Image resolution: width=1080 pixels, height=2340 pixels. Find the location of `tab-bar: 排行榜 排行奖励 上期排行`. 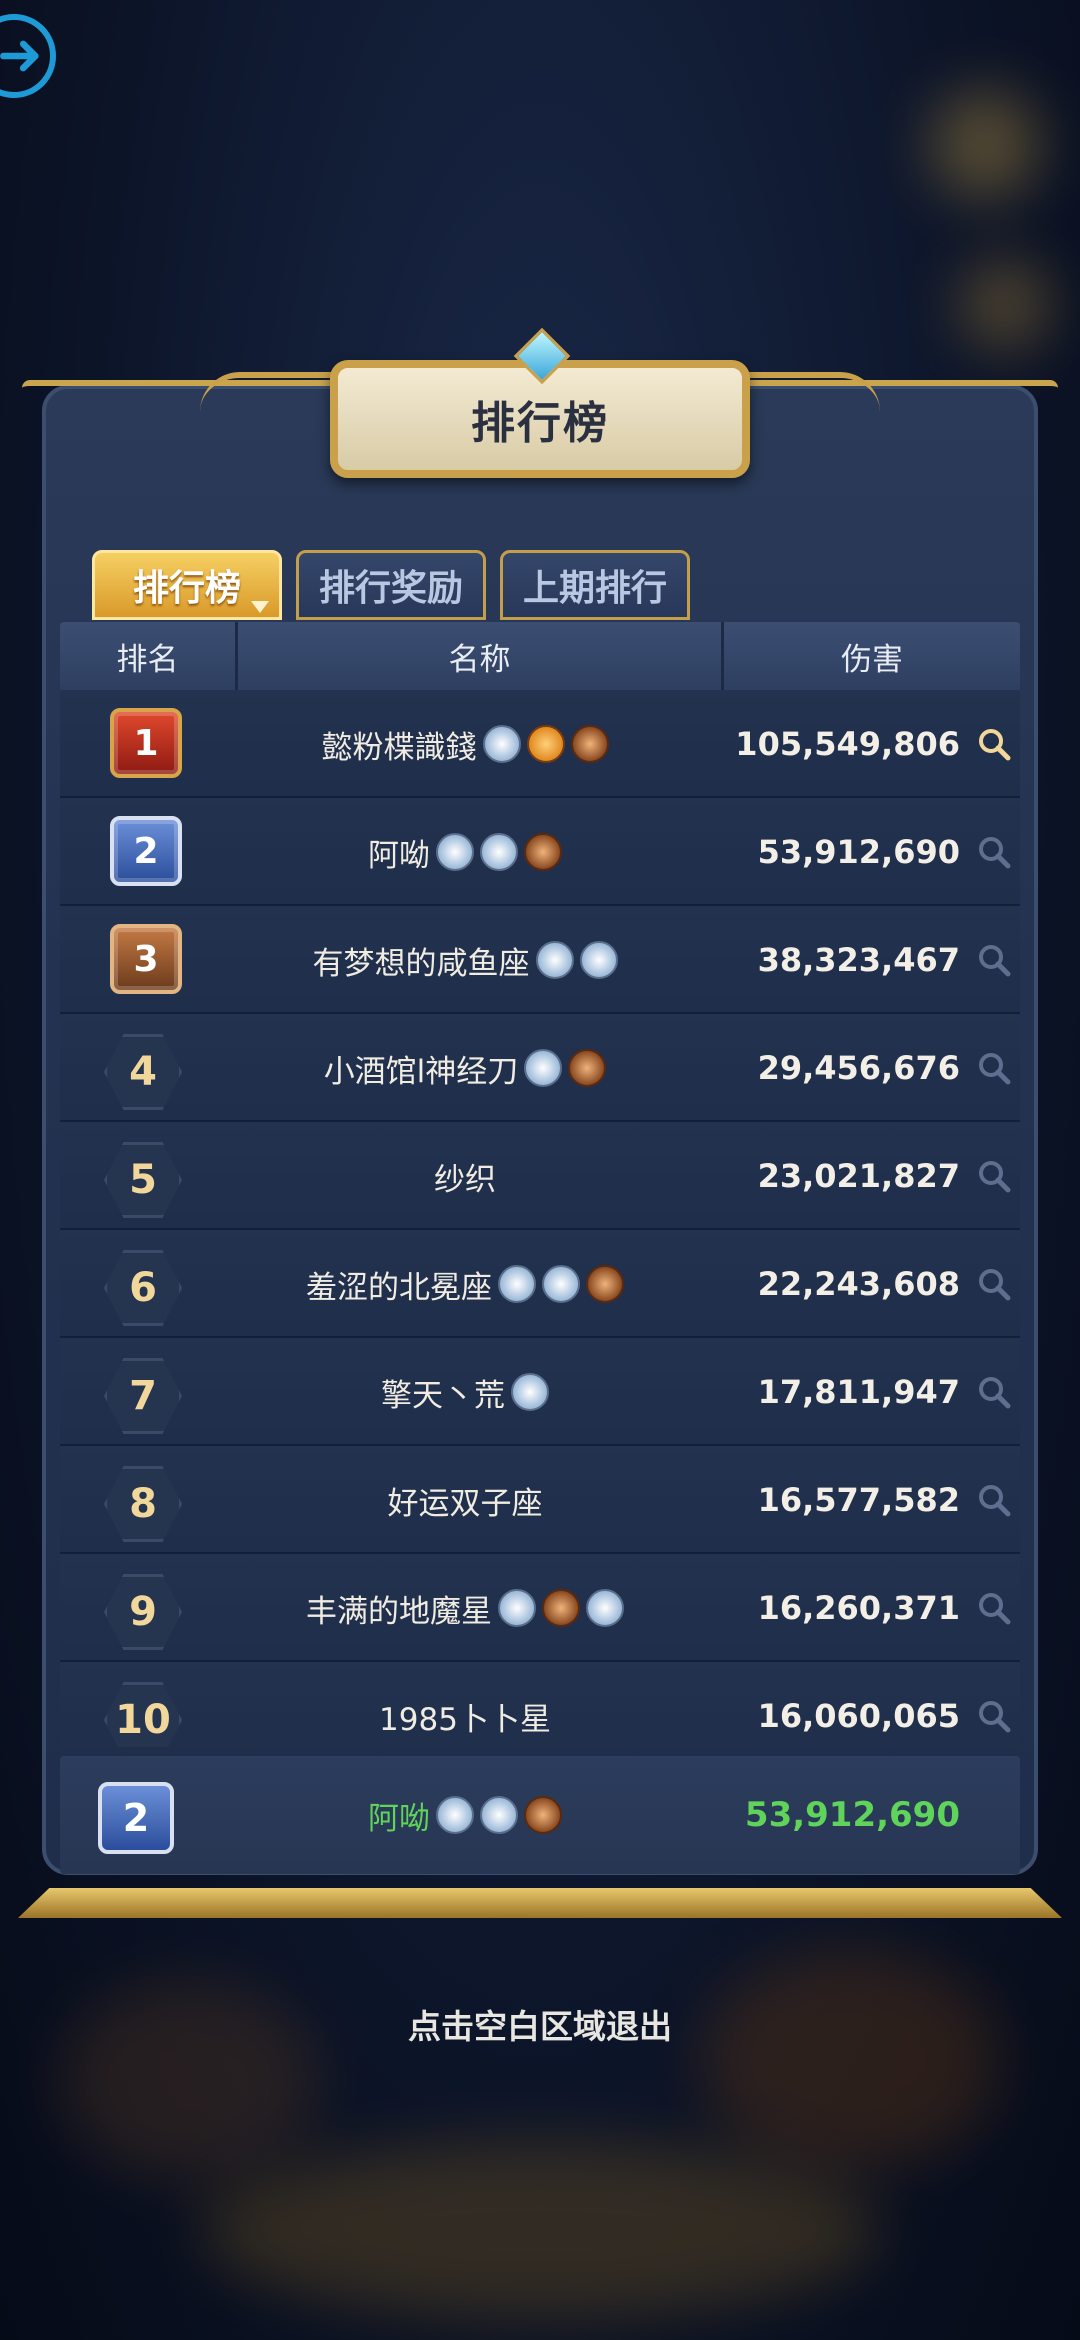

tab-bar: 排行榜 排行奖励 上期排行 is located at coordinates (391, 585).